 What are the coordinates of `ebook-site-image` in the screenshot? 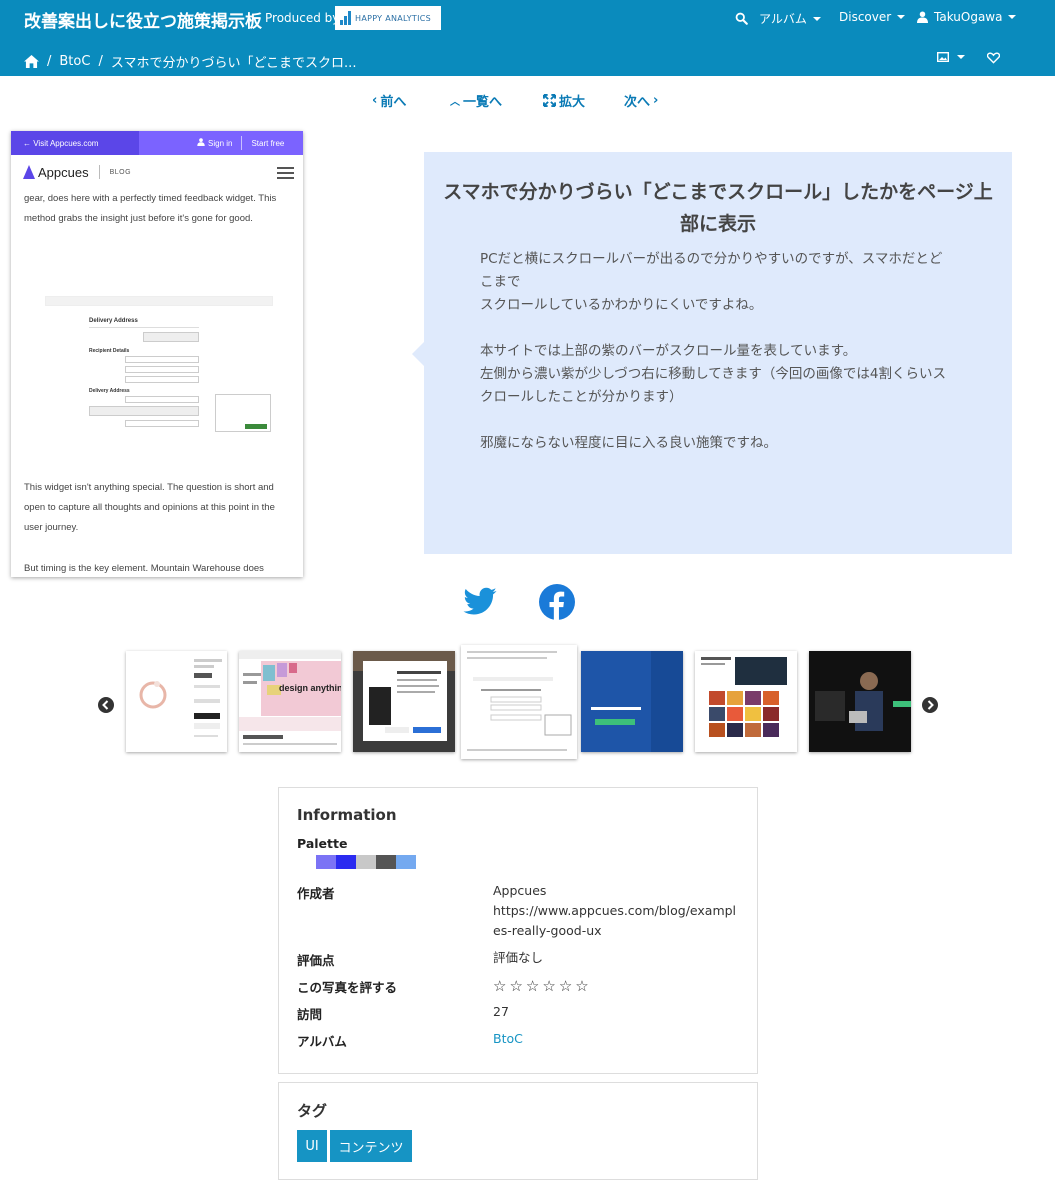 It's located at (404, 701).